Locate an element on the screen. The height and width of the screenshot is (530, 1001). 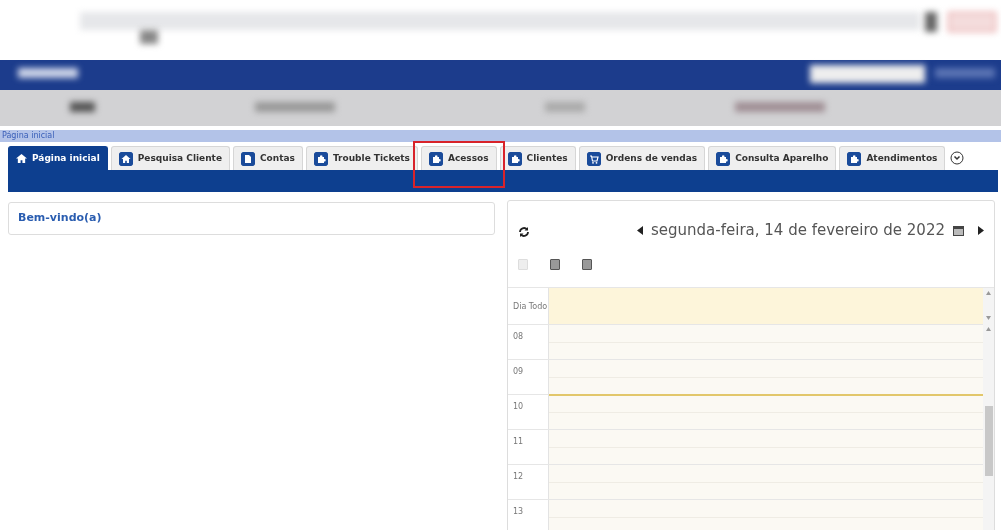
previous-arrow-icon is located at coordinates (640, 230).